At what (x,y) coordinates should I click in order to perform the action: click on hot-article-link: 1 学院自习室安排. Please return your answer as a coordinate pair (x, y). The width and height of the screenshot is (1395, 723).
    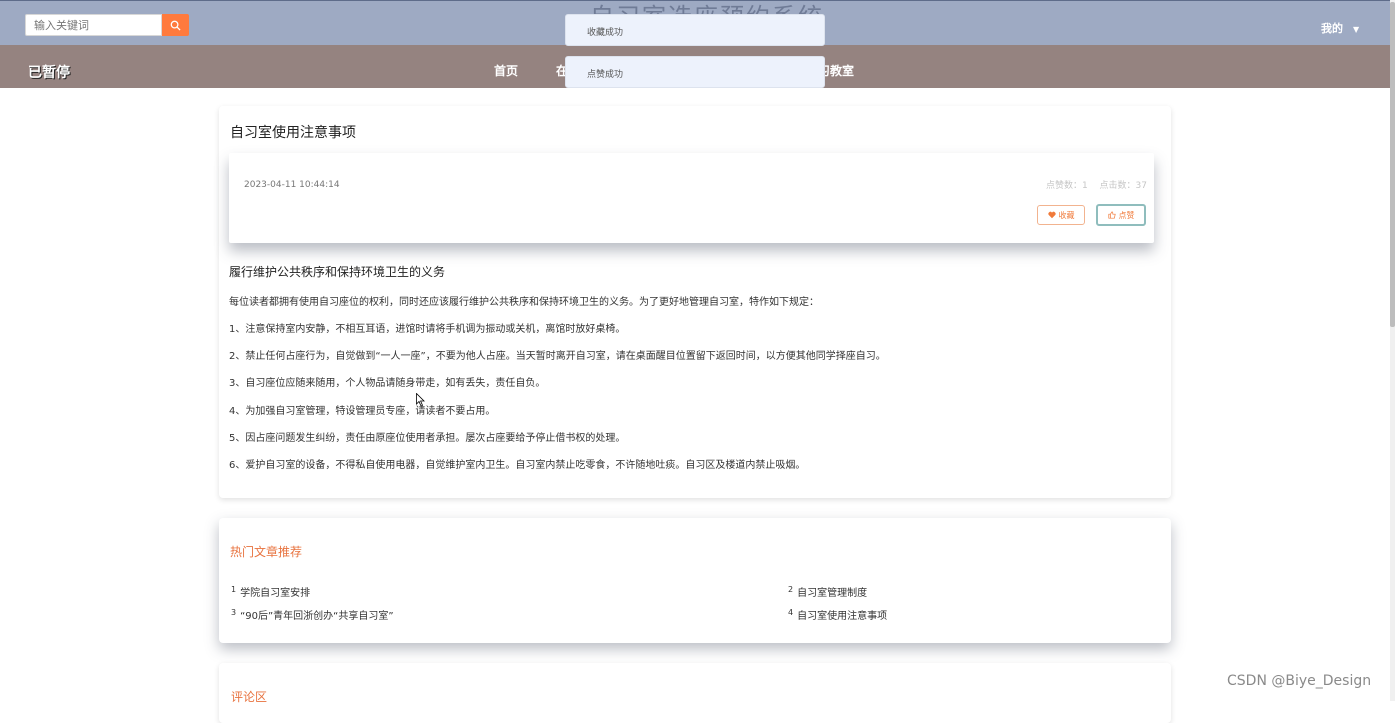
    Looking at the image, I should click on (270, 591).